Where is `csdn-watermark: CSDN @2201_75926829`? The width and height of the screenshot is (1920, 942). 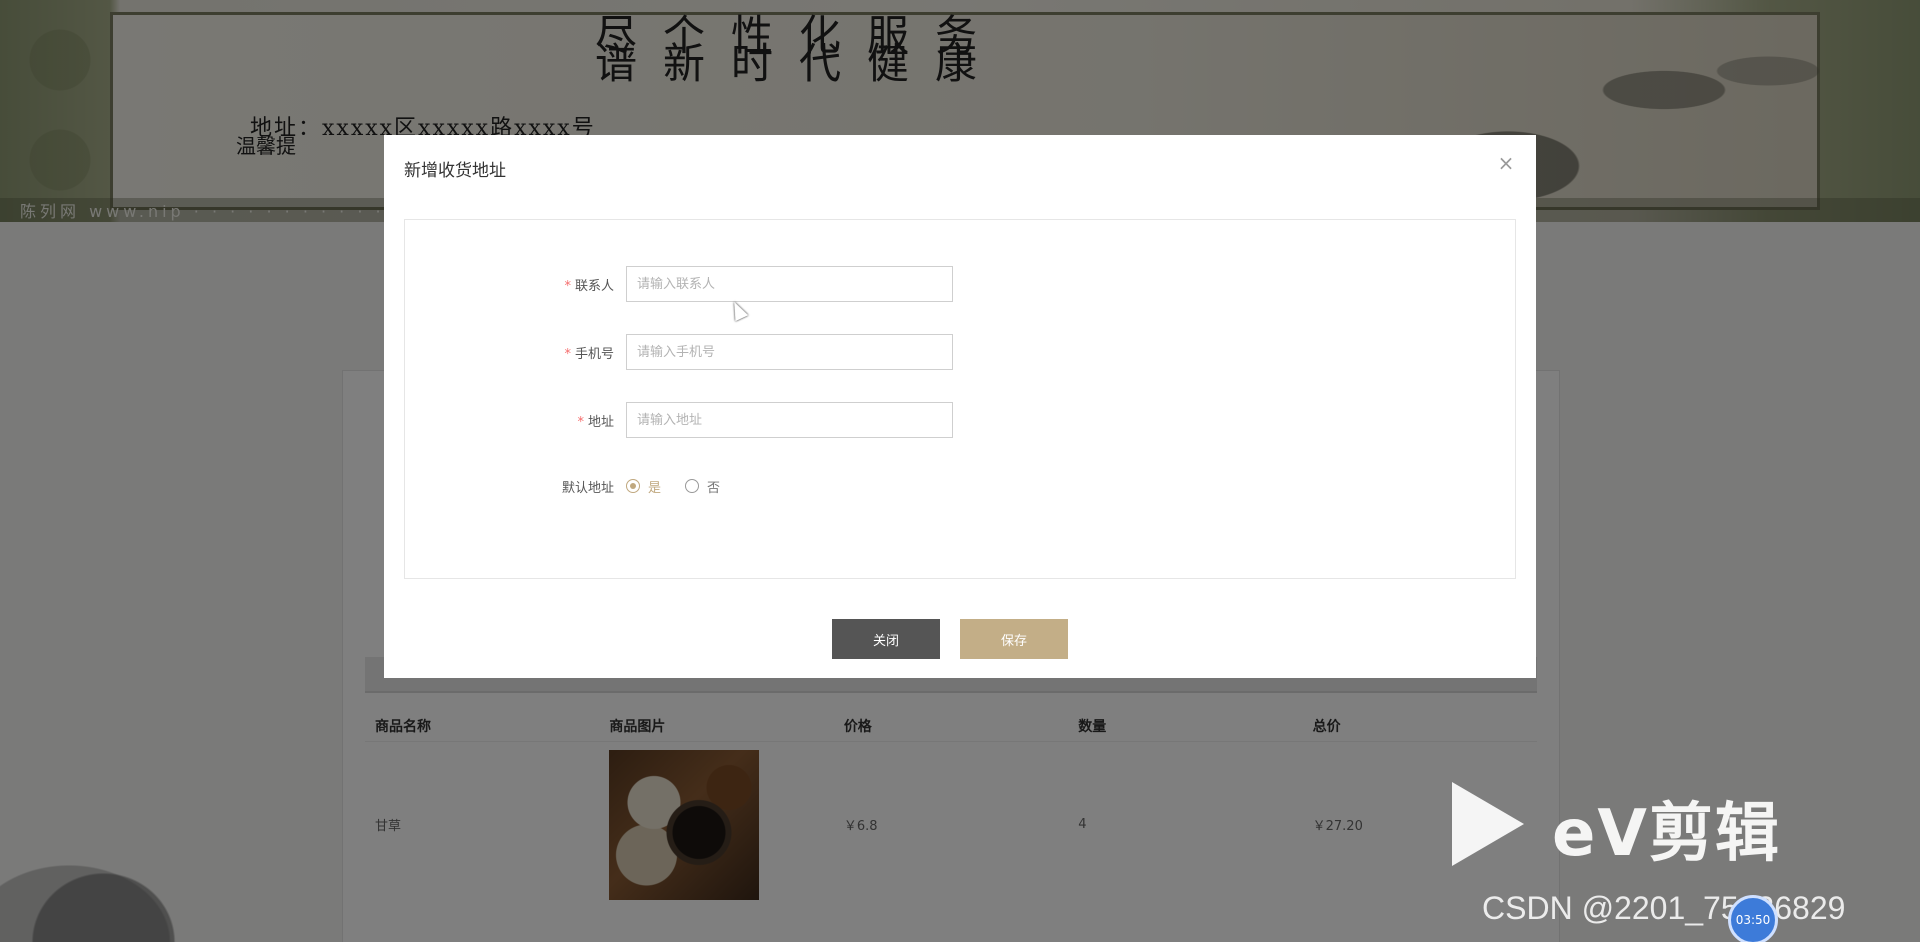 csdn-watermark: CSDN @2201_75926829 is located at coordinates (1664, 908).